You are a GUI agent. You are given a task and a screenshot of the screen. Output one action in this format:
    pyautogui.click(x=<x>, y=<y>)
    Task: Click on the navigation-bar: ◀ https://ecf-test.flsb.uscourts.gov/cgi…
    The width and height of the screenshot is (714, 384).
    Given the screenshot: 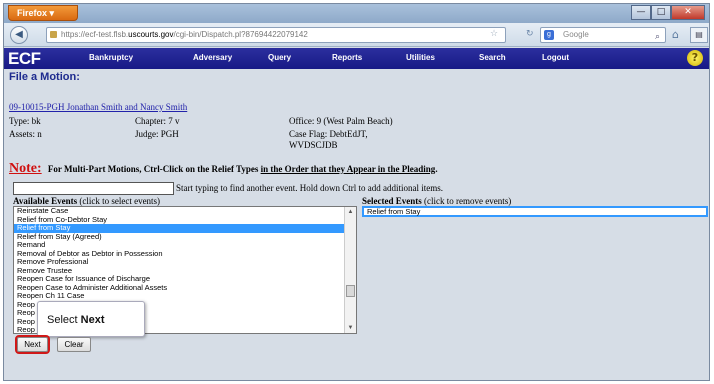 What is the action you would take?
    pyautogui.click(x=356, y=35)
    